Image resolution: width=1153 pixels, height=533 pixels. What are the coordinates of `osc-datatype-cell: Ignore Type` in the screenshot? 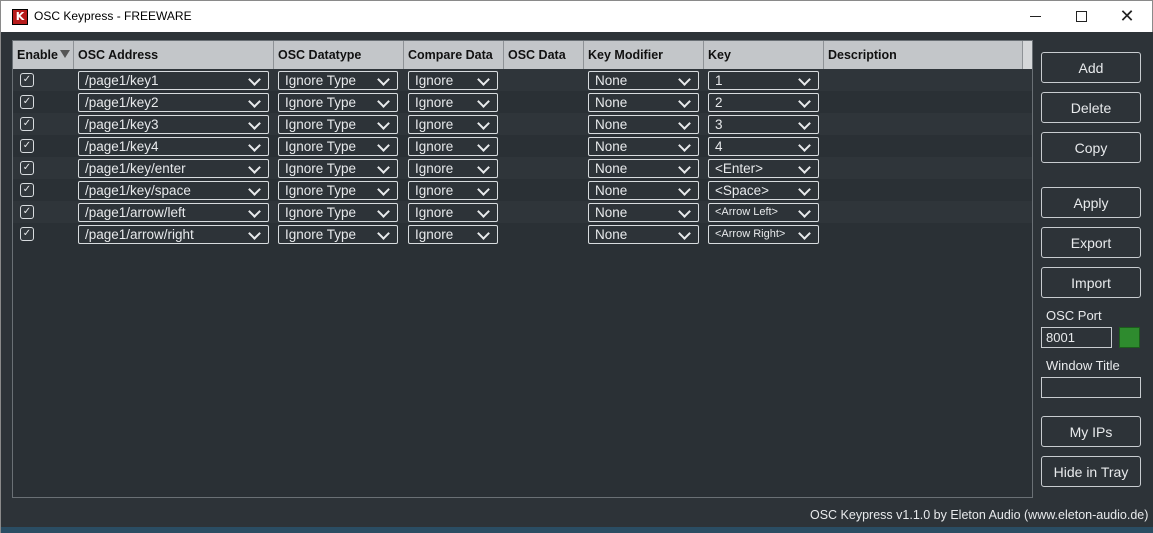 It's located at (339, 124).